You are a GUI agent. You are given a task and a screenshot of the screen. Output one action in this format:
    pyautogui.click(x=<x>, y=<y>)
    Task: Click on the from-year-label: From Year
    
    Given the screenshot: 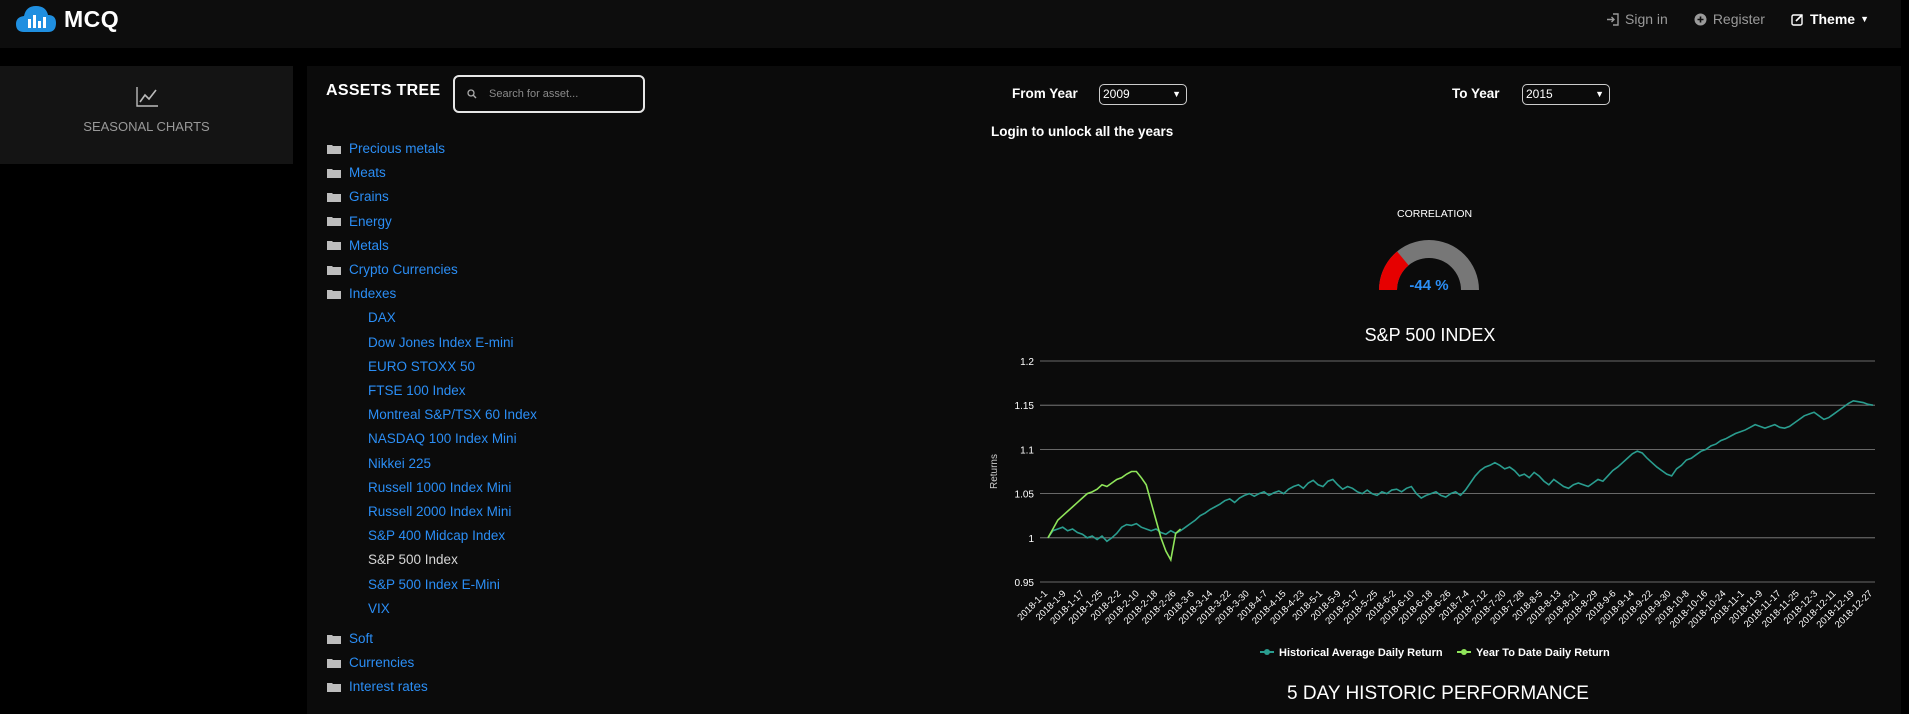 What is the action you would take?
    pyautogui.click(x=1045, y=93)
    